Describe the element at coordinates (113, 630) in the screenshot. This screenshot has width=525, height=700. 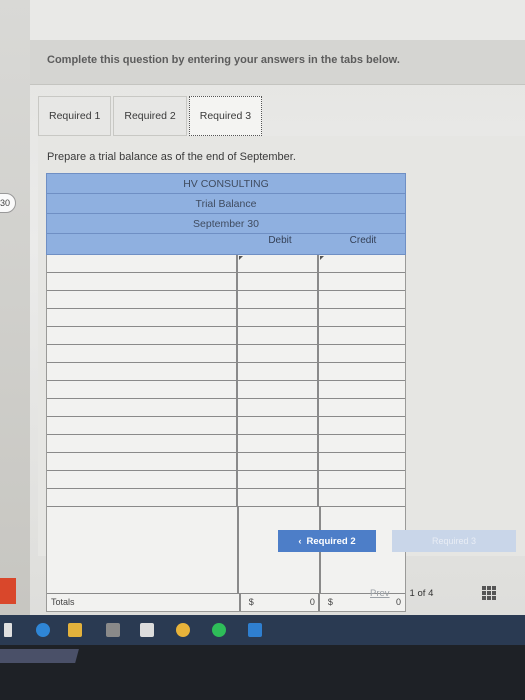
I see `store-icon` at that location.